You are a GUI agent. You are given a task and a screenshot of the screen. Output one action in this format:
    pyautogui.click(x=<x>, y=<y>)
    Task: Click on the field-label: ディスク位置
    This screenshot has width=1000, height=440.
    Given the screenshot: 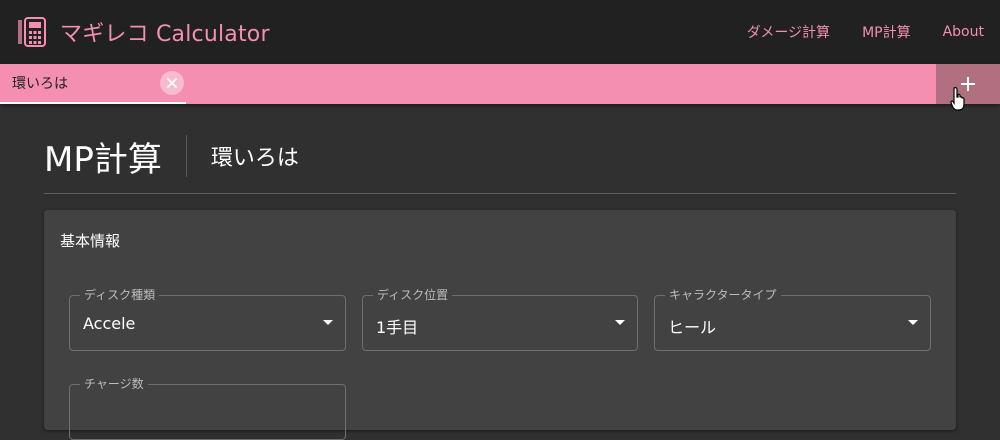 What is the action you would take?
    pyautogui.click(x=413, y=295)
    